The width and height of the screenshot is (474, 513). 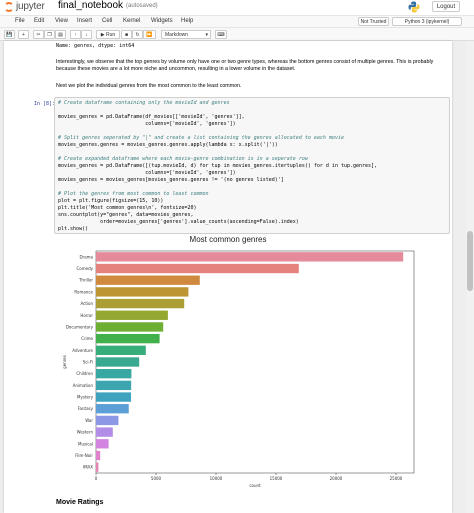 What do you see at coordinates (250, 257) in the screenshot?
I see `bar-drama` at bounding box center [250, 257].